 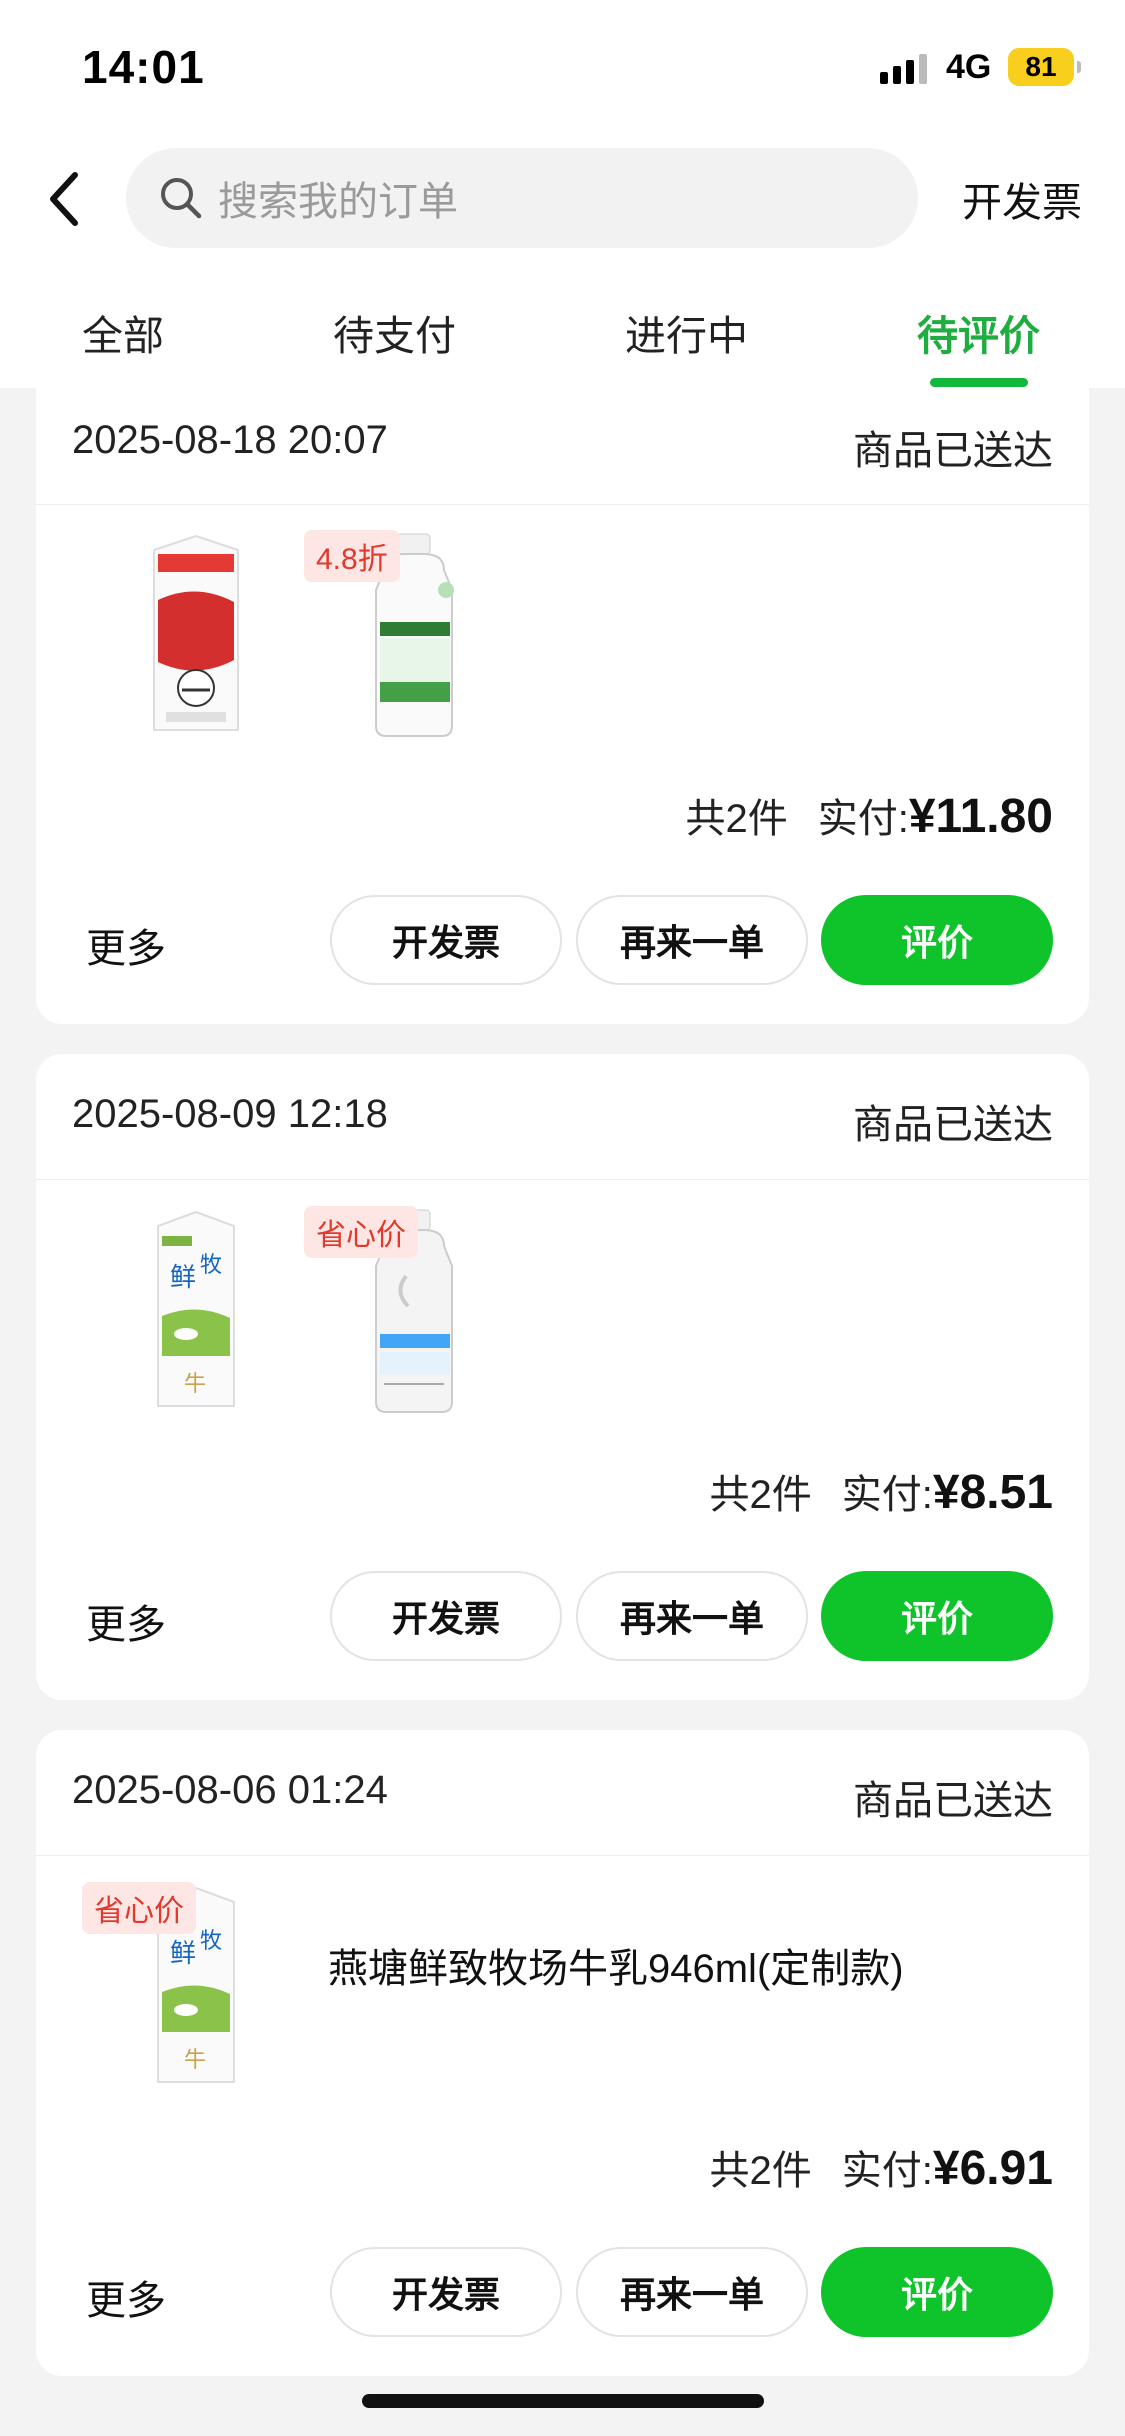 I want to click on product-image, so click(x=196, y=635).